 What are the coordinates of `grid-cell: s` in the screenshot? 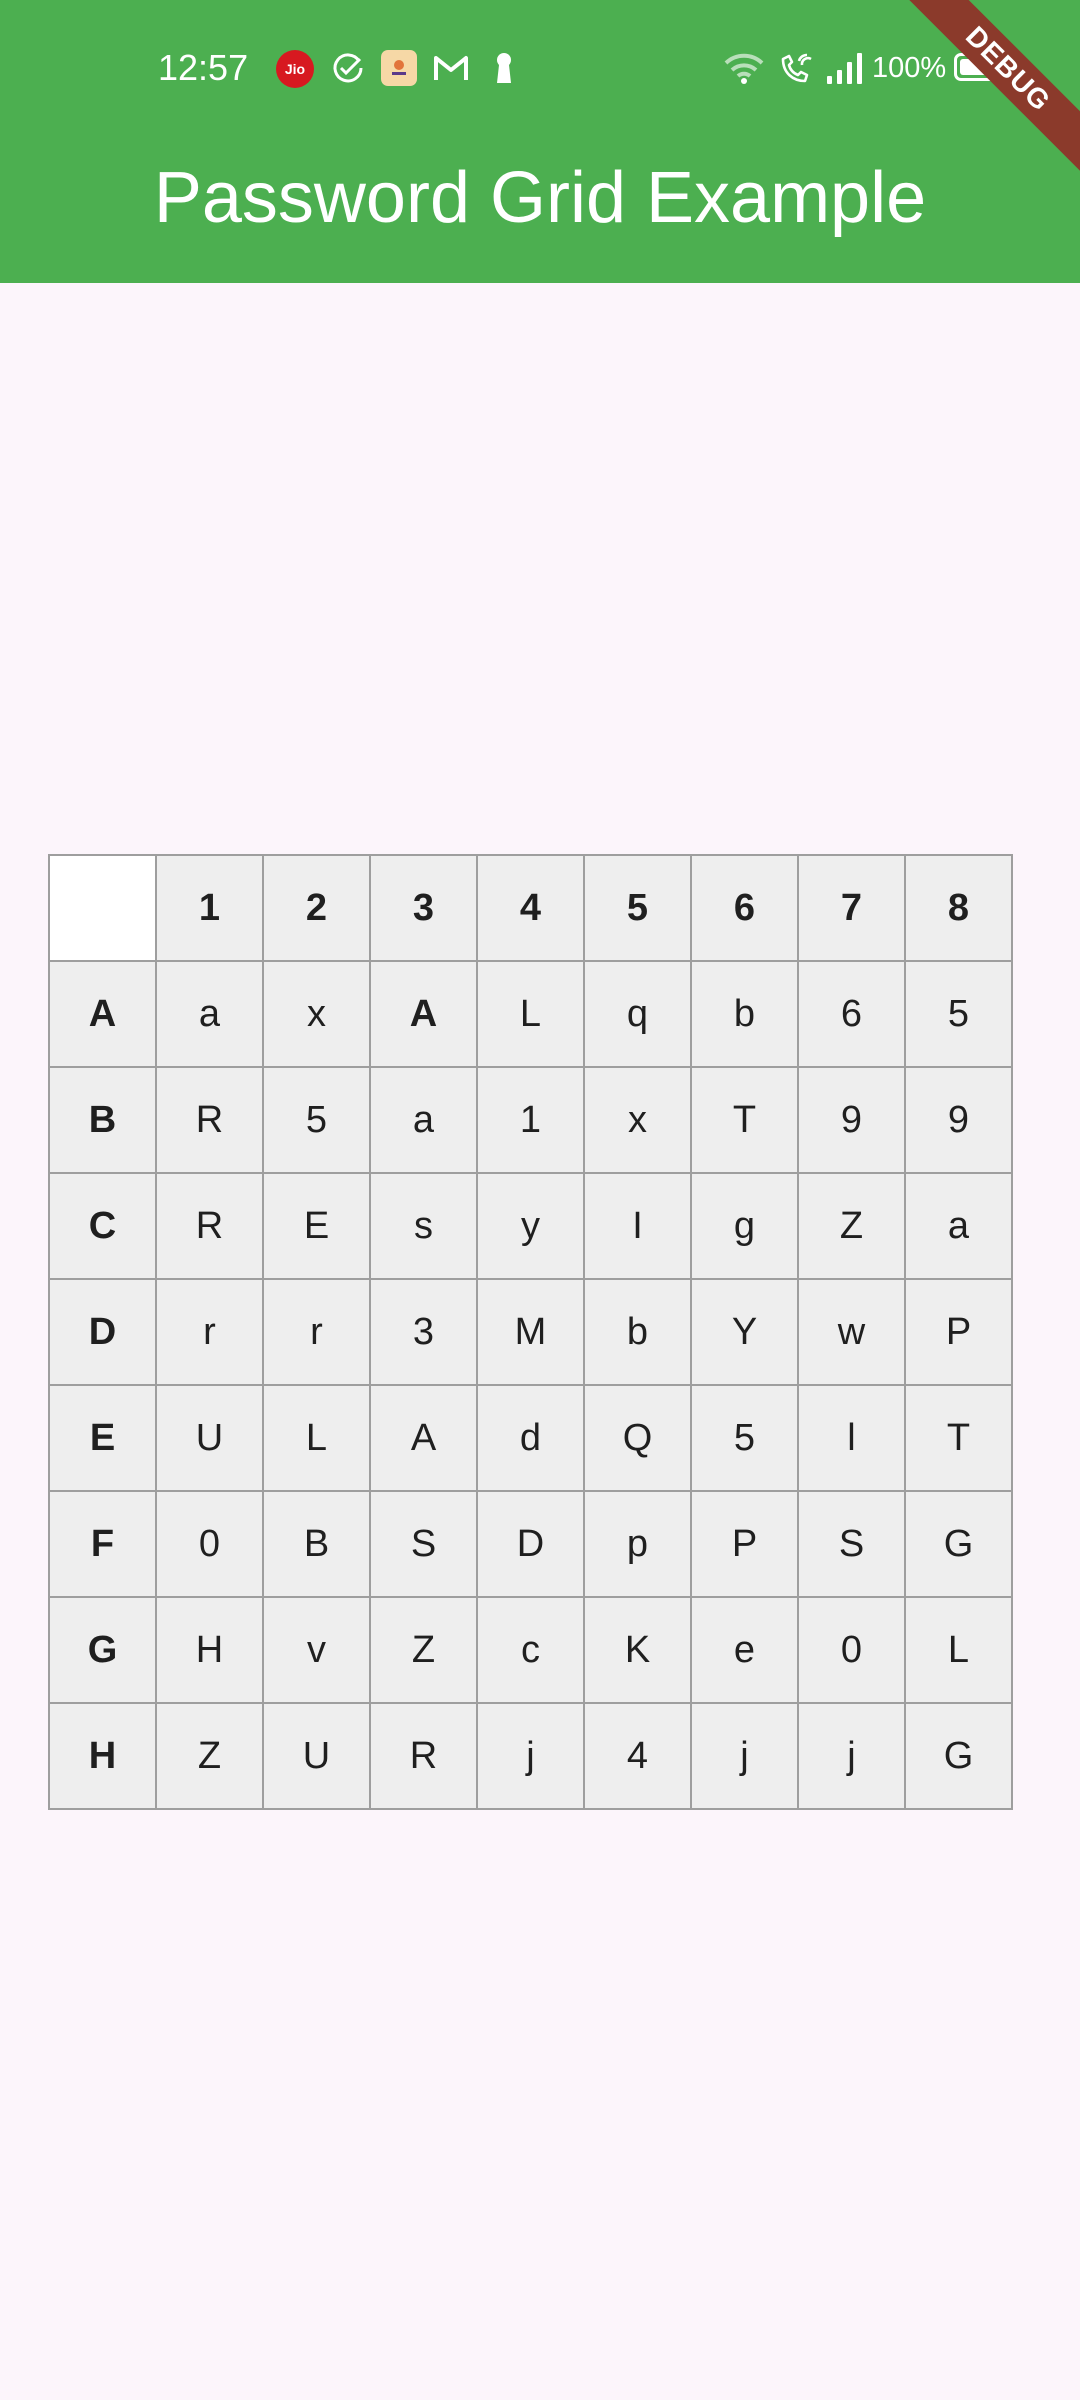 It's located at (423, 1226).